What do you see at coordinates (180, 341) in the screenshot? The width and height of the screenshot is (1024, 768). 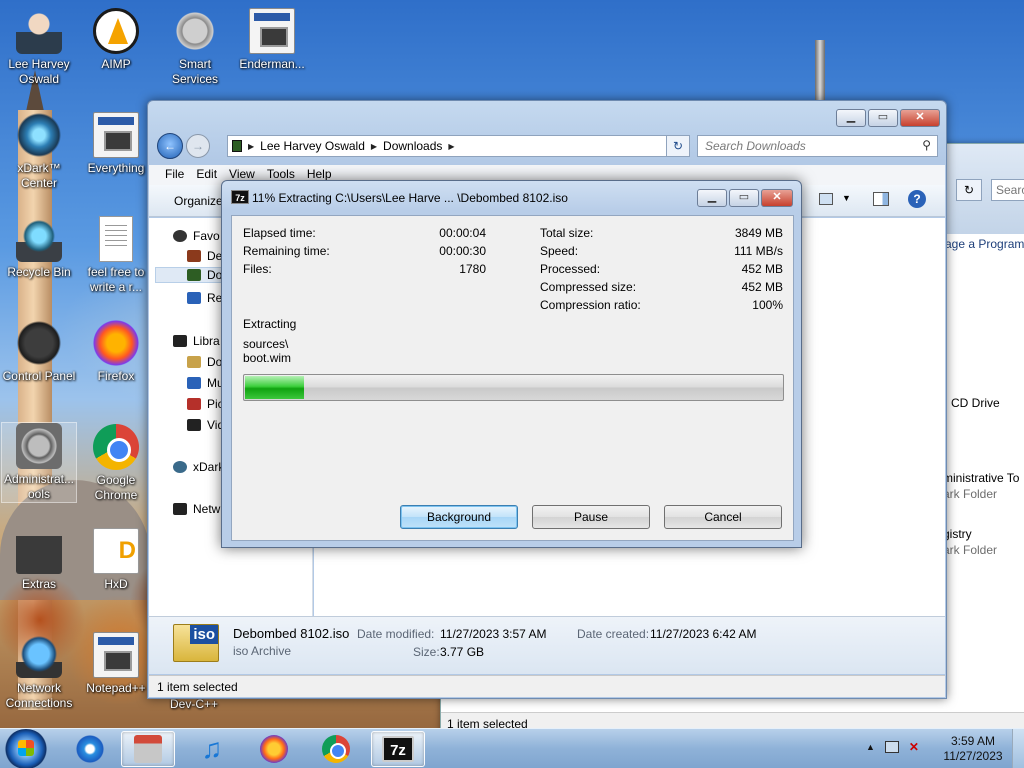 I see `libraries-icon` at bounding box center [180, 341].